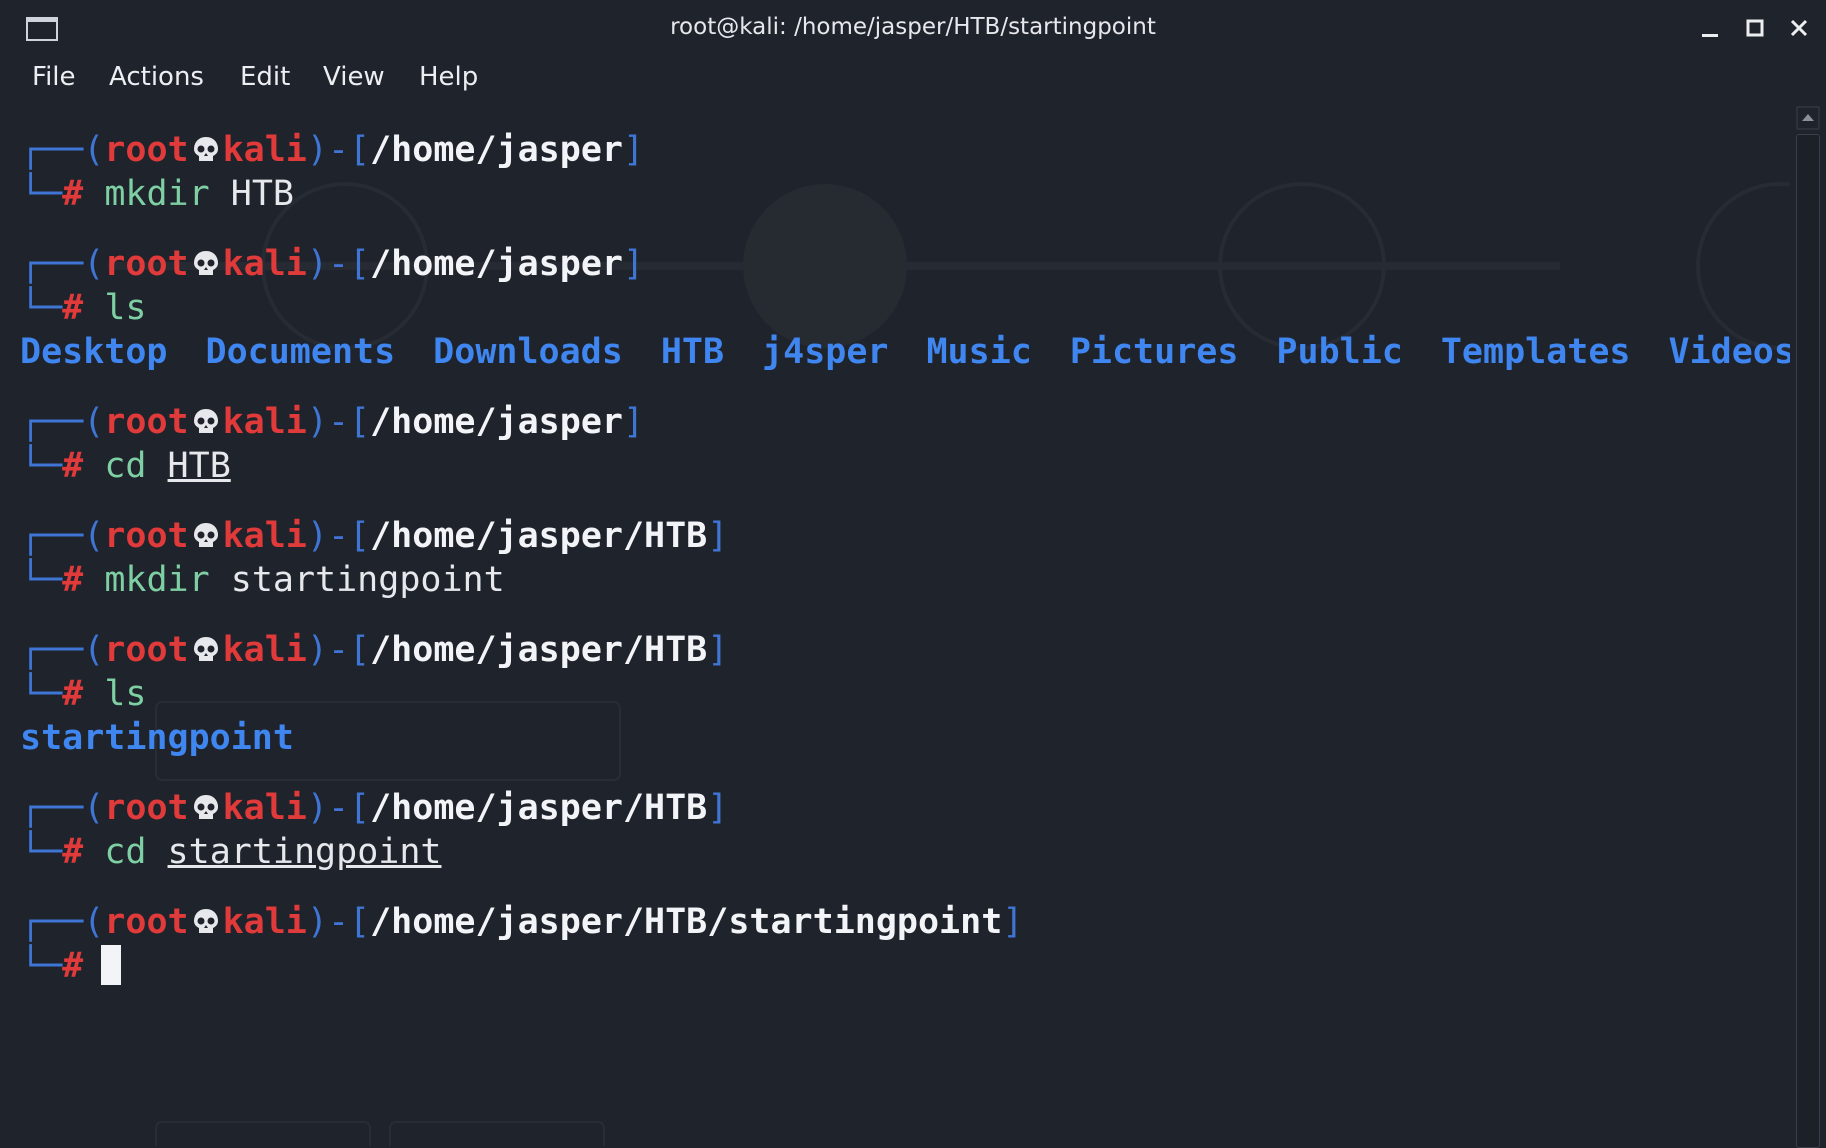  I want to click on menu-edit: Edit, so click(265, 77).